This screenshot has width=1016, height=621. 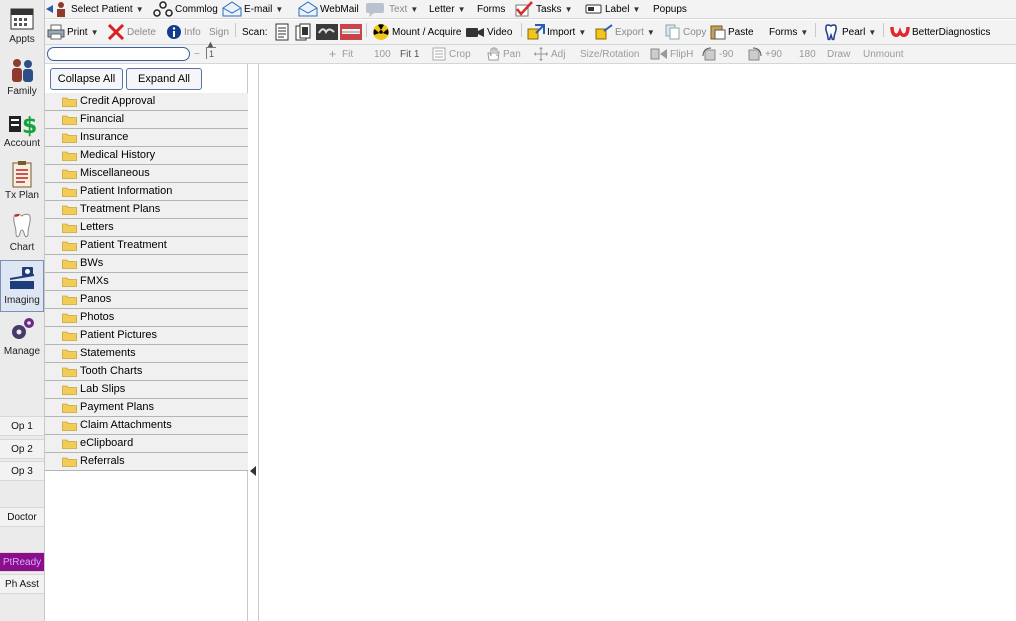 What do you see at coordinates (253, 471) in the screenshot?
I see `collapse-panel-arrow-icon` at bounding box center [253, 471].